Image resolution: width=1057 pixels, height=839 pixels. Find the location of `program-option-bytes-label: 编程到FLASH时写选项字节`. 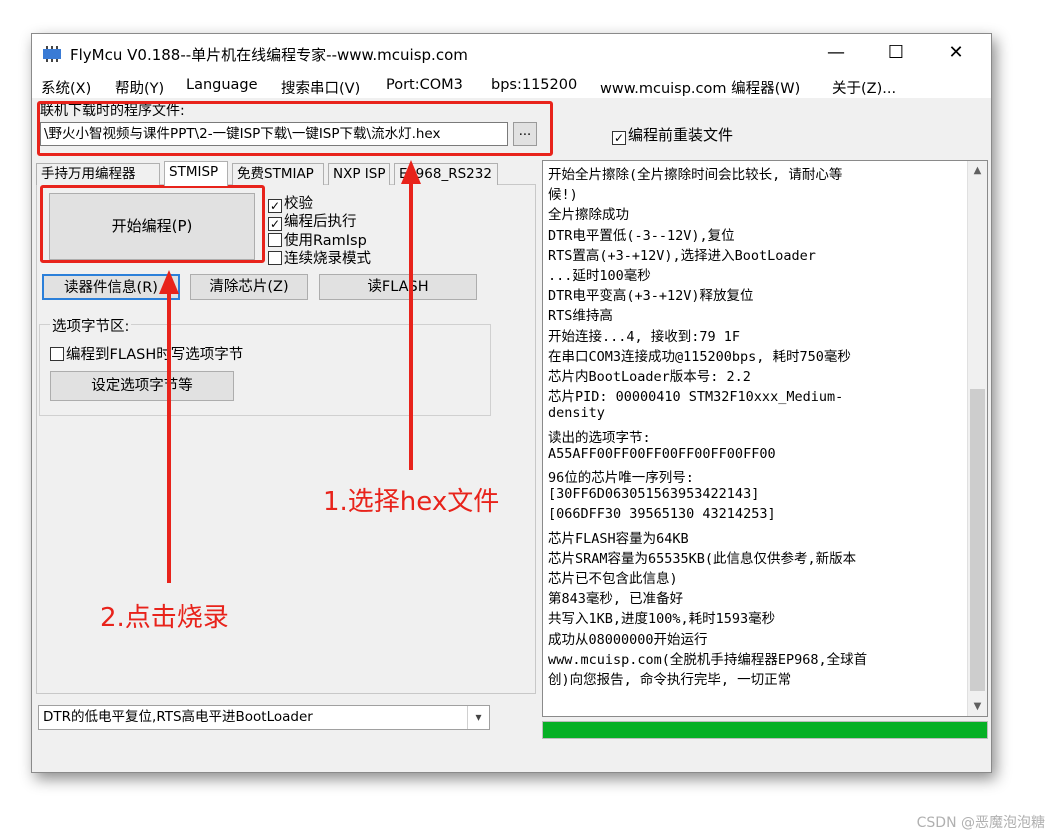

program-option-bytes-label: 编程到FLASH时写选项字节 is located at coordinates (155, 355).